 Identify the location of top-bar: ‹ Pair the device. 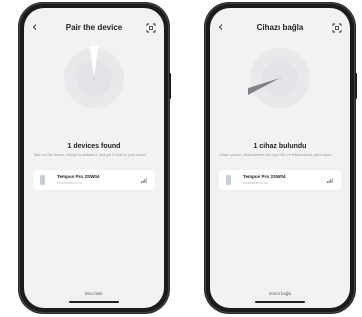
(94, 28).